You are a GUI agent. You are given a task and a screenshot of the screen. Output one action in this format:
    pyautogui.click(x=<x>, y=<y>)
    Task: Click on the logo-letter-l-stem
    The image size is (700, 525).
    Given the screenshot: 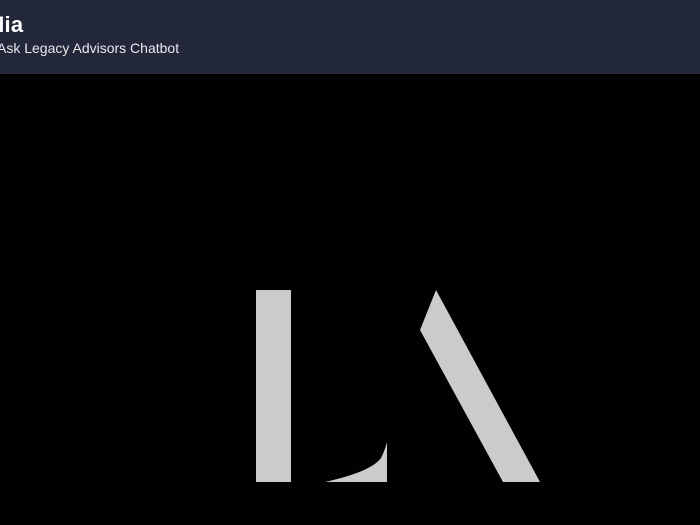 What is the action you would take?
    pyautogui.click(x=273, y=386)
    